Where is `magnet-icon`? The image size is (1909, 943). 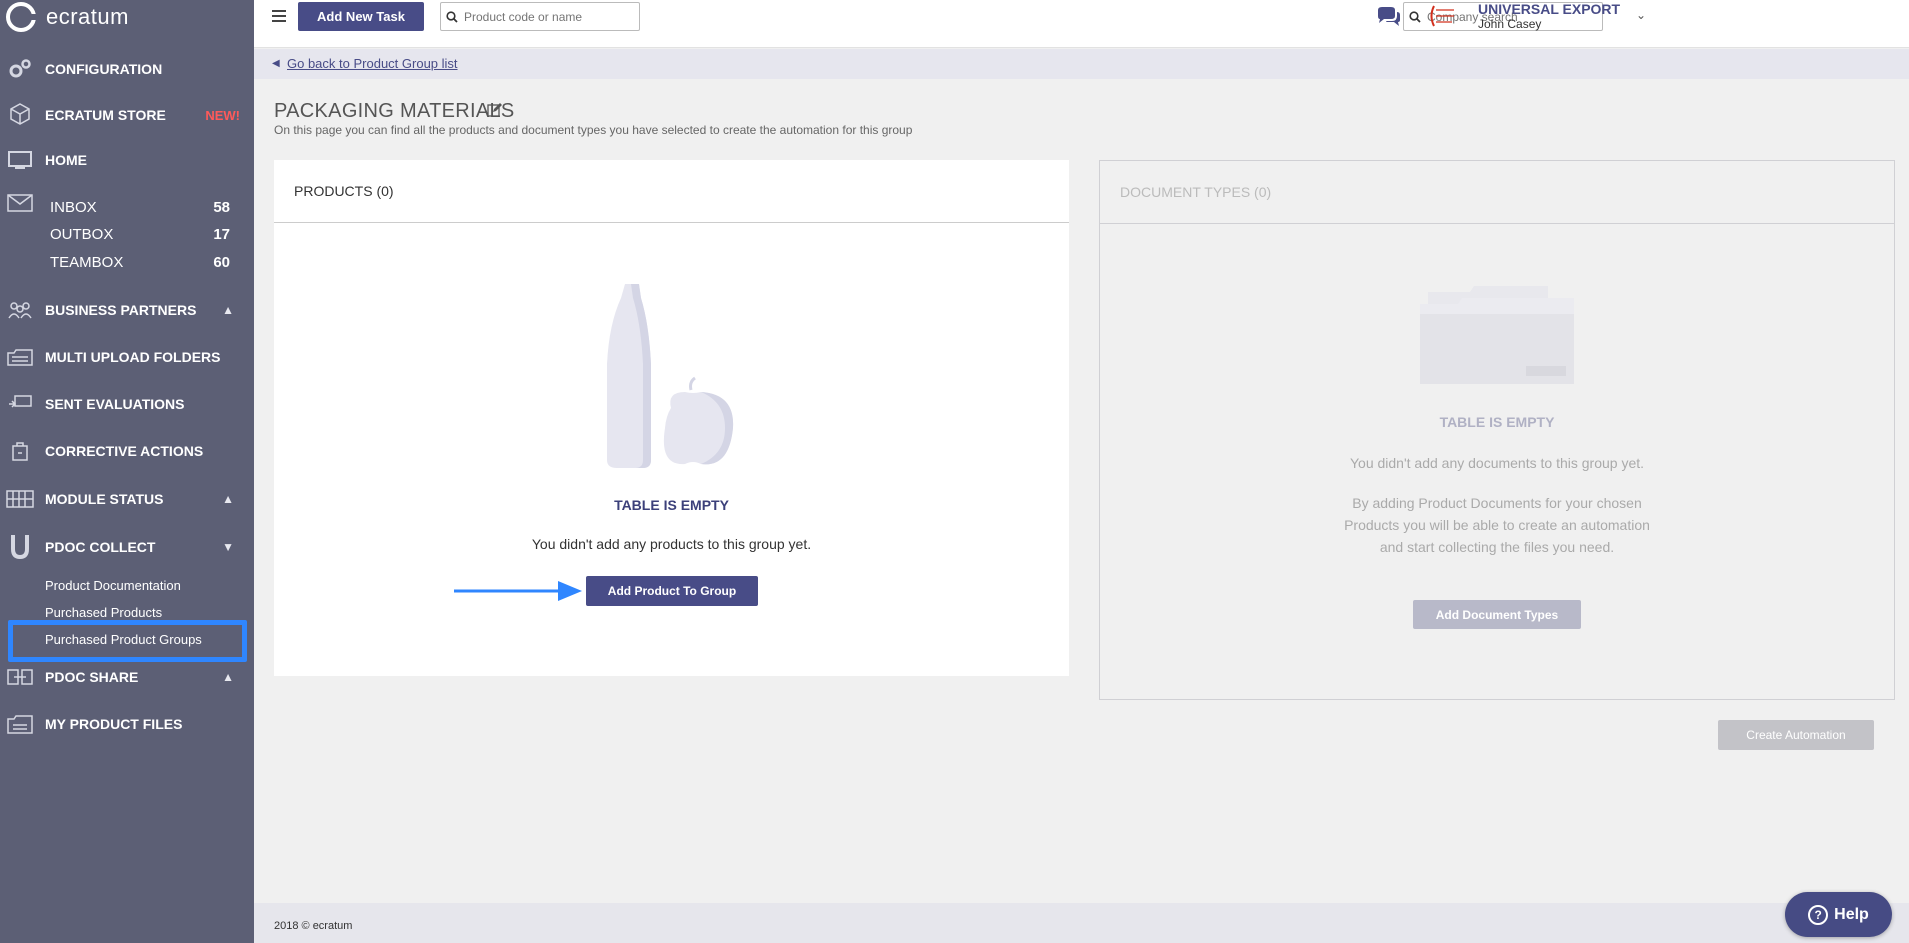
magnet-icon is located at coordinates (20, 547).